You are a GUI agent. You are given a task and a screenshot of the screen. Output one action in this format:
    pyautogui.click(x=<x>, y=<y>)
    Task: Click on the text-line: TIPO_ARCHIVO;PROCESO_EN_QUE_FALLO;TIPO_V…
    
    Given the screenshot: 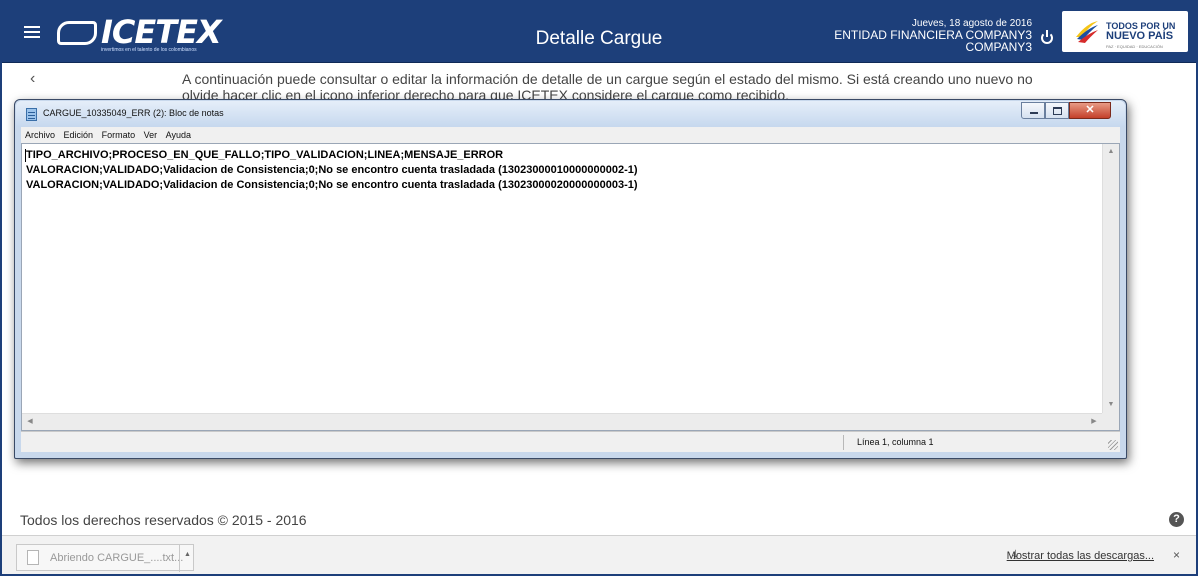 What is the action you would take?
    pyautogui.click(x=265, y=155)
    